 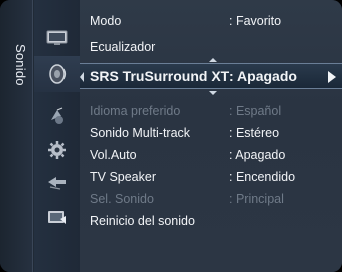 What do you see at coordinates (122, 199) in the screenshot?
I see `menu-item-label: Sel. Sonido` at bounding box center [122, 199].